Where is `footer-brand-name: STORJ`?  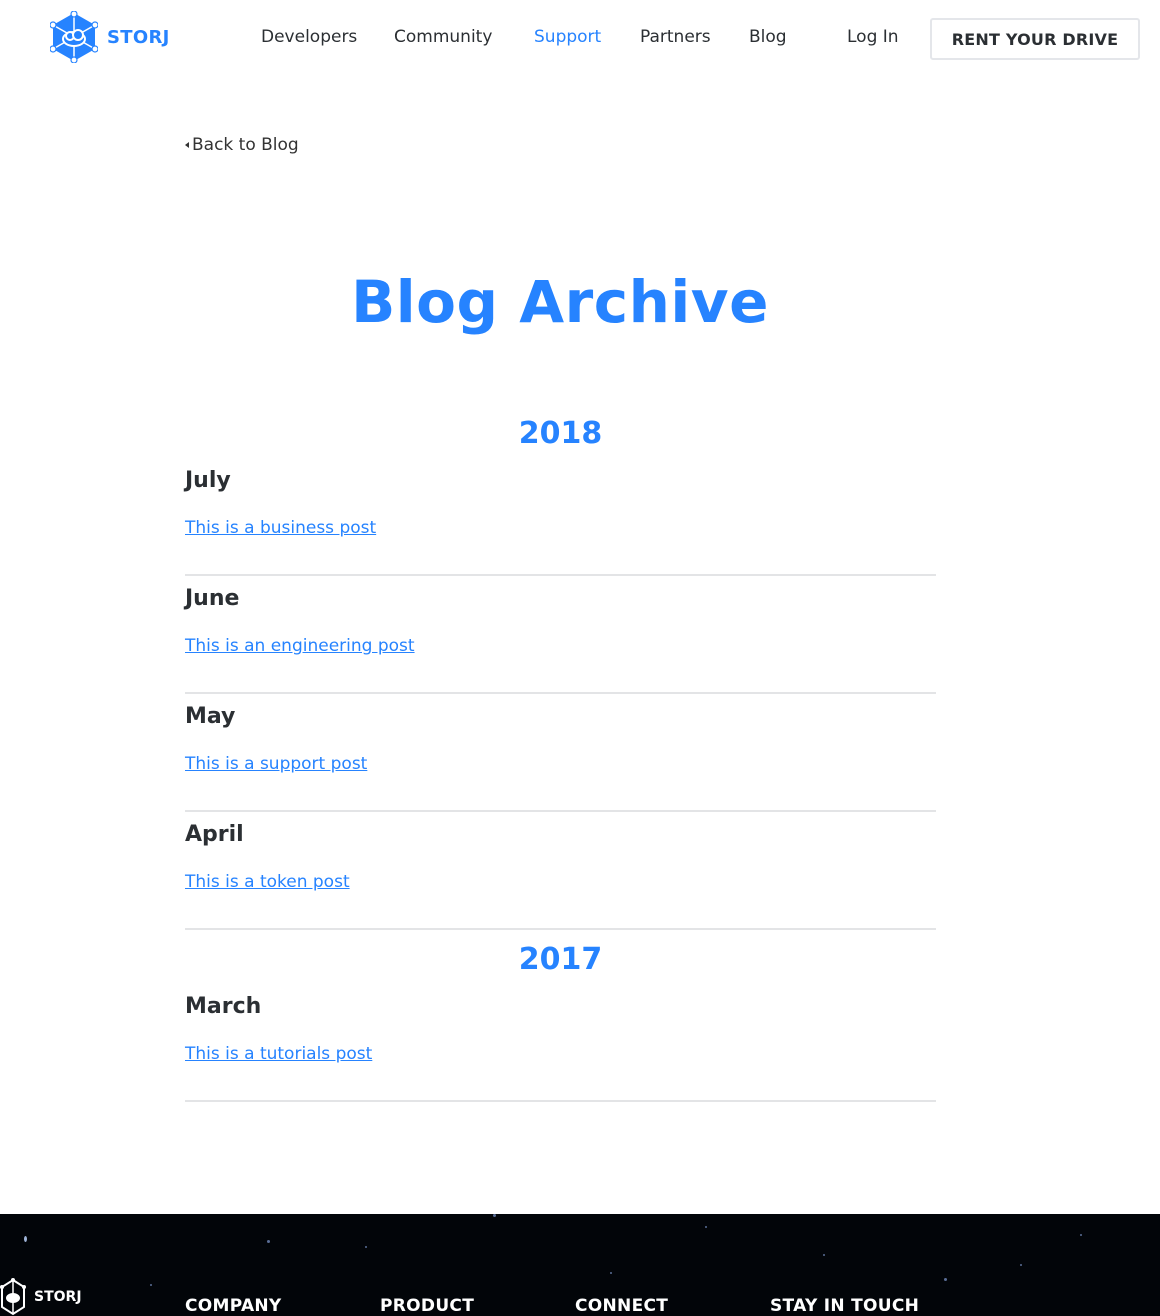
footer-brand-name: STORJ is located at coordinates (58, 1297).